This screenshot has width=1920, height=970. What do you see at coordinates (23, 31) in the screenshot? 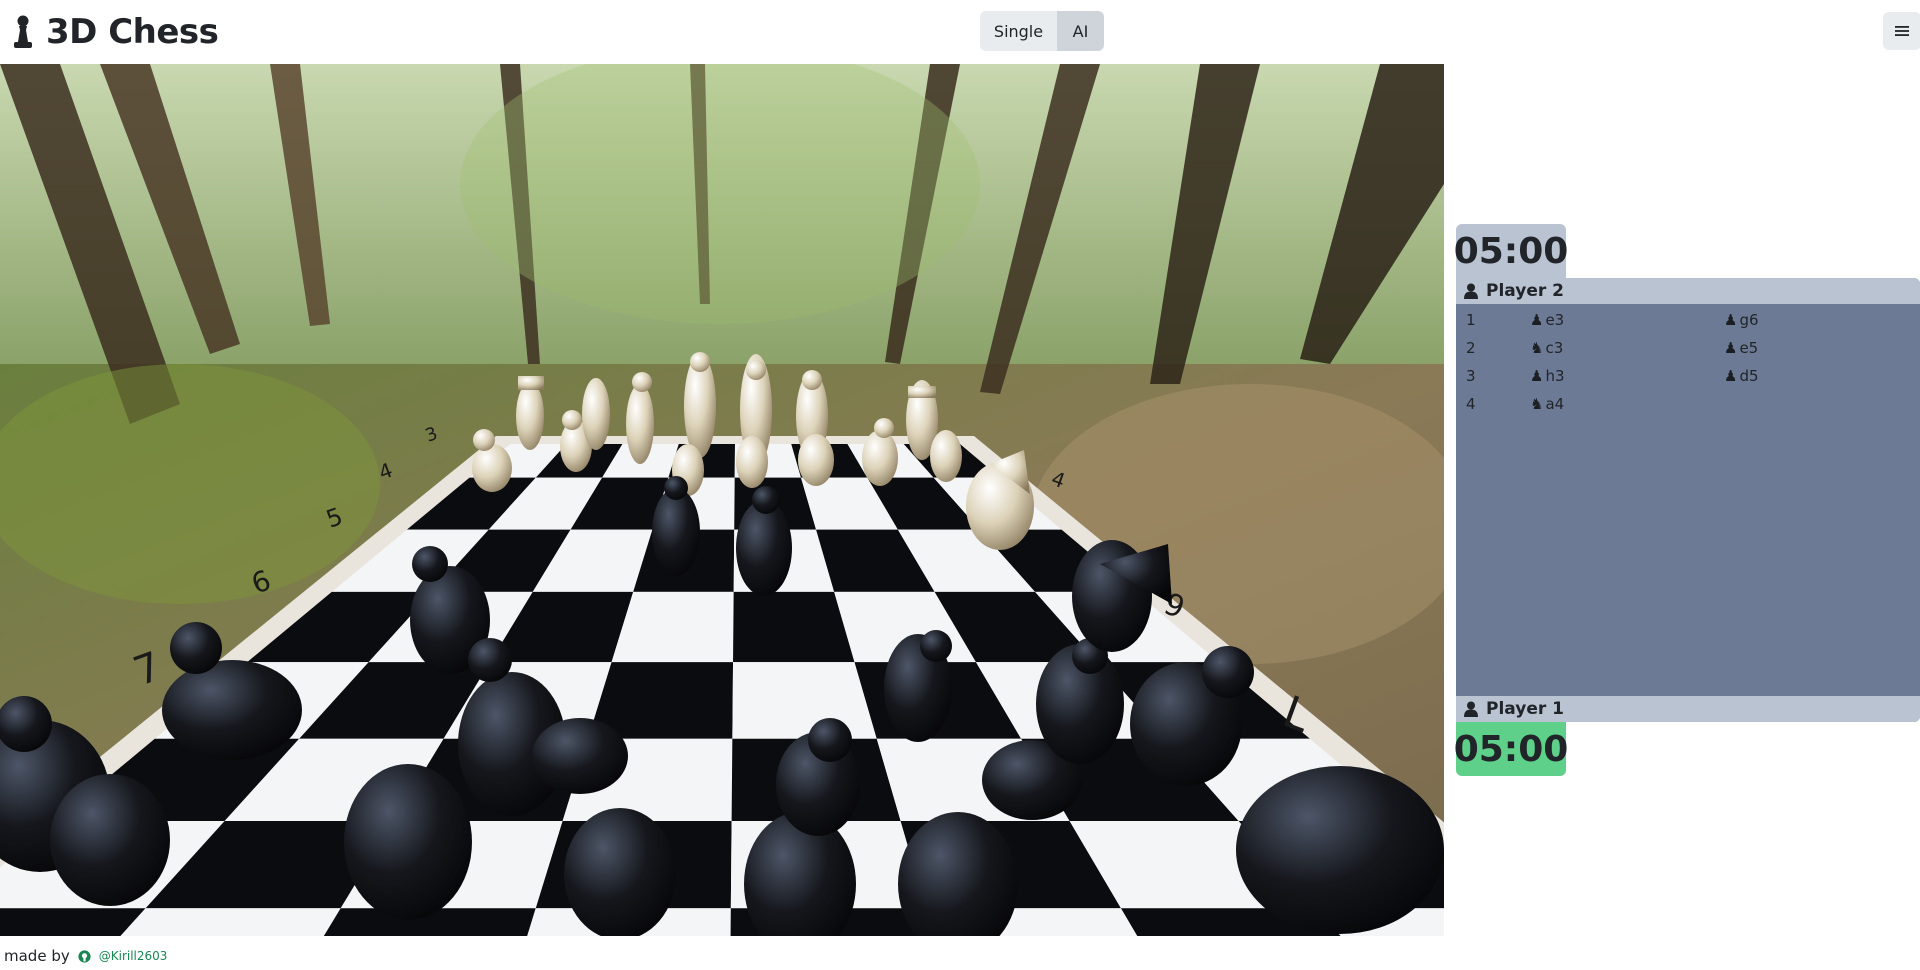
I see `chess-pawn-icon` at bounding box center [23, 31].